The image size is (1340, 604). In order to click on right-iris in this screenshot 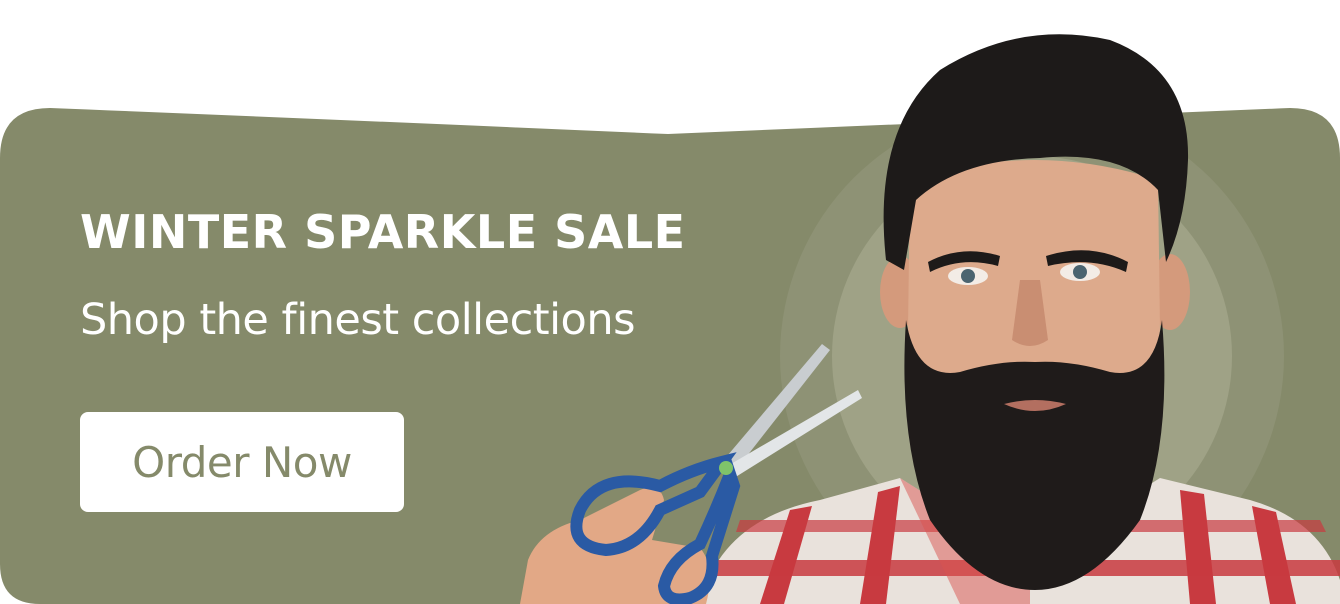, I will do `click(1080, 272)`.